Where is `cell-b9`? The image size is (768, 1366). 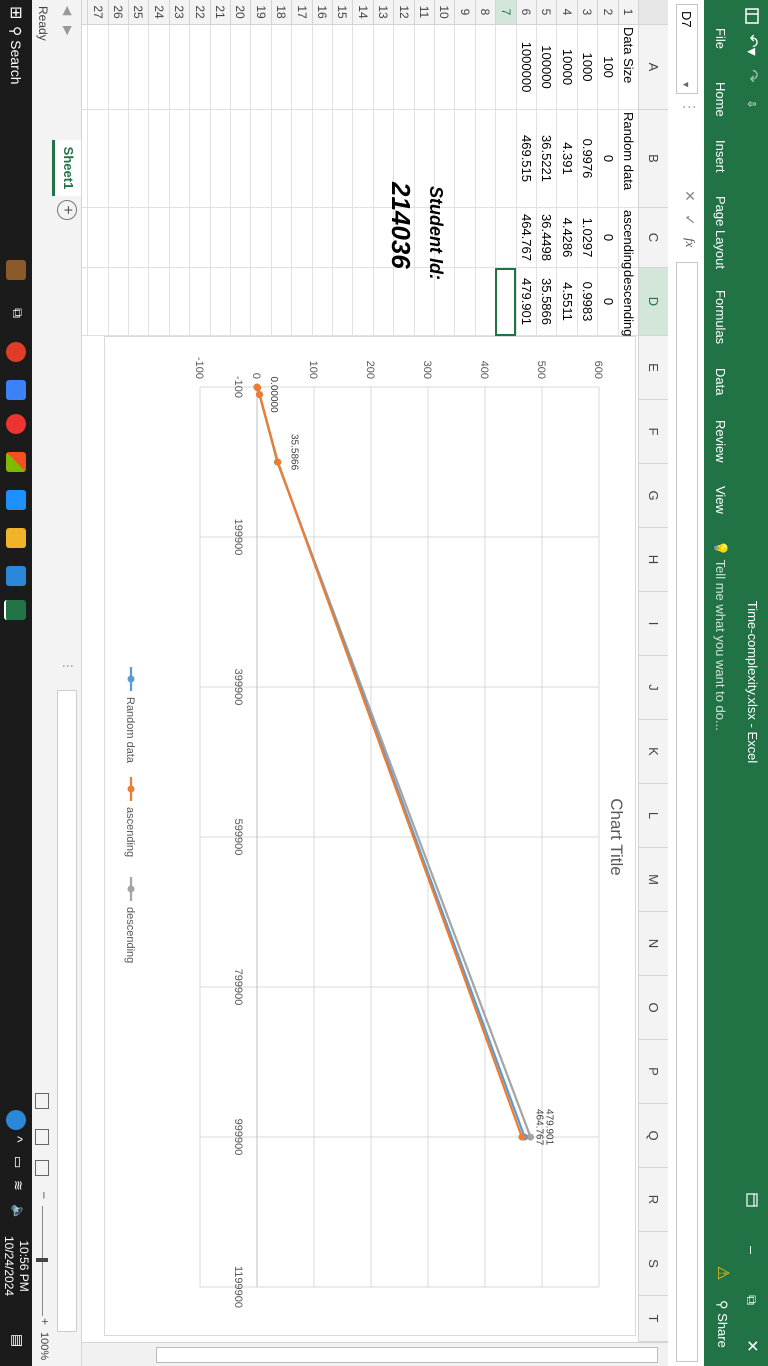 cell-b9 is located at coordinates (464, 159).